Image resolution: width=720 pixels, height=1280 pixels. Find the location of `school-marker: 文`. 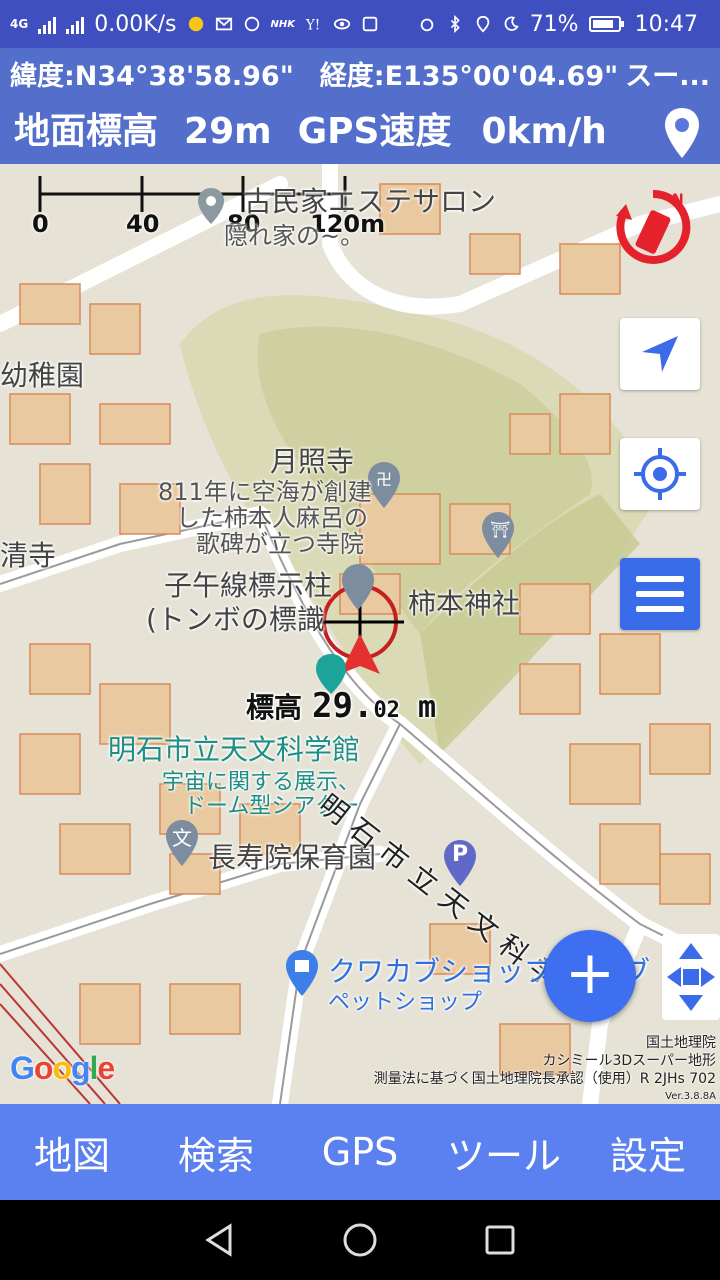

school-marker: 文 is located at coordinates (182, 843).